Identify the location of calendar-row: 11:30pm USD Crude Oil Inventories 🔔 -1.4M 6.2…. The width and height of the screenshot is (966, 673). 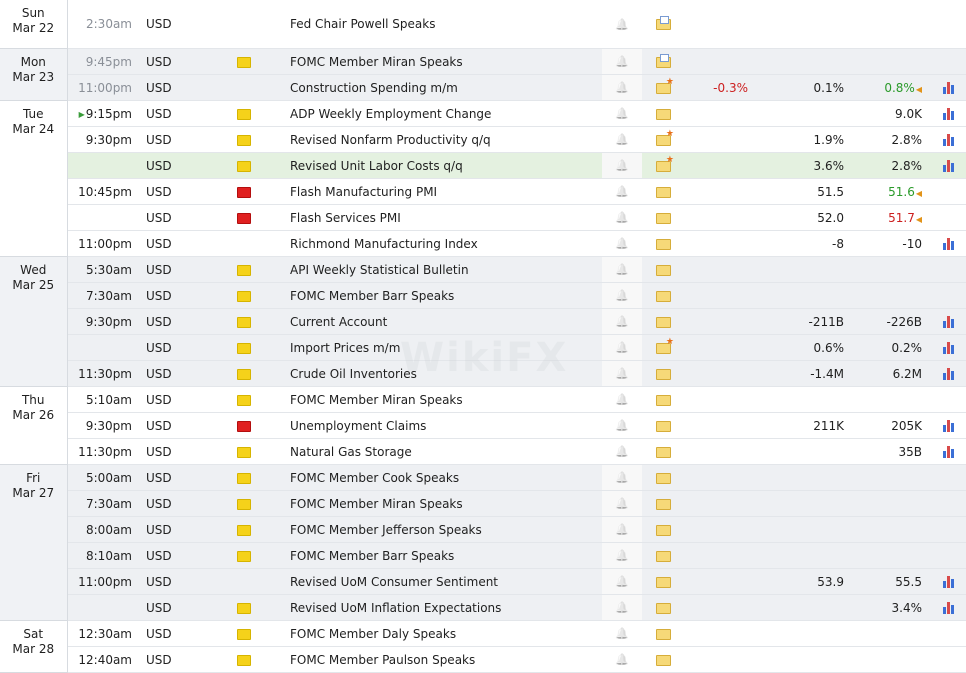
(483, 373).